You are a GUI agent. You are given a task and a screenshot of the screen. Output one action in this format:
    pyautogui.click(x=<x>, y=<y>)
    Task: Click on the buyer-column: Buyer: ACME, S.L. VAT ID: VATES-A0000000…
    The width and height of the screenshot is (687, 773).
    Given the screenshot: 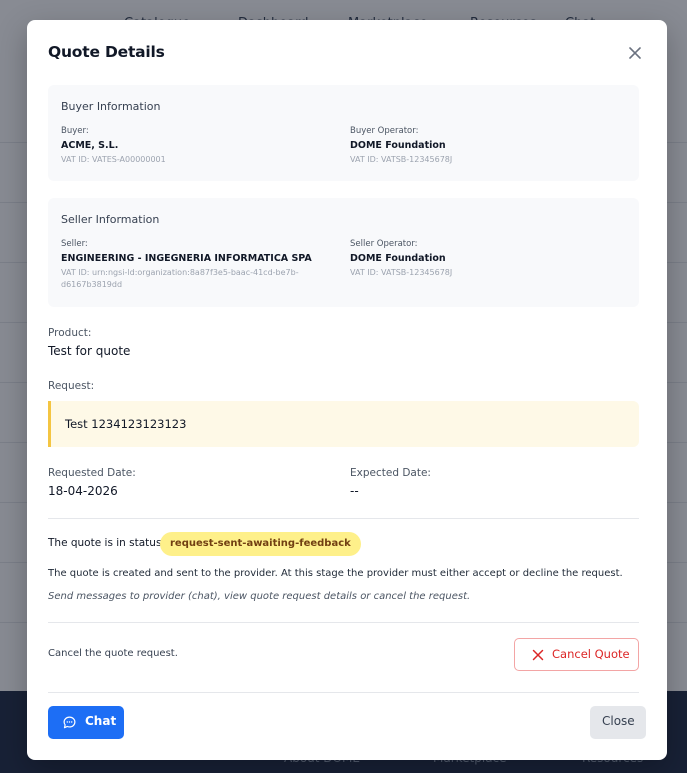 What is the action you would take?
    pyautogui.click(x=196, y=146)
    